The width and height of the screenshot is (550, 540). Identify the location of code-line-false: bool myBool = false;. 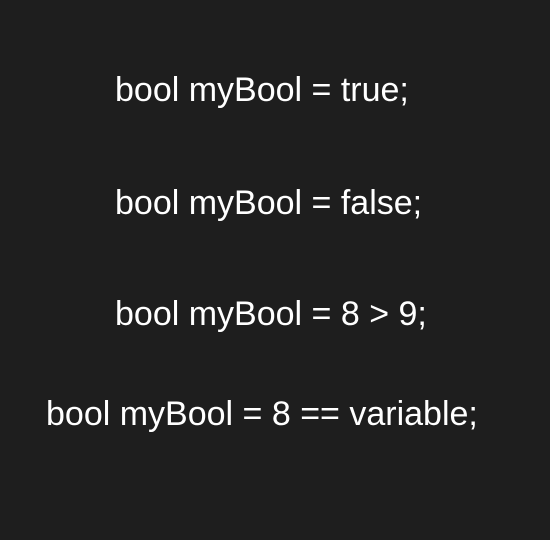
(269, 203).